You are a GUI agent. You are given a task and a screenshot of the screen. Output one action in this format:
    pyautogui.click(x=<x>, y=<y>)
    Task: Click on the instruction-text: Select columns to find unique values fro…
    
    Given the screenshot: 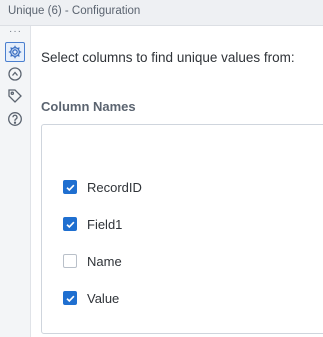 What is the action you would take?
    pyautogui.click(x=168, y=57)
    